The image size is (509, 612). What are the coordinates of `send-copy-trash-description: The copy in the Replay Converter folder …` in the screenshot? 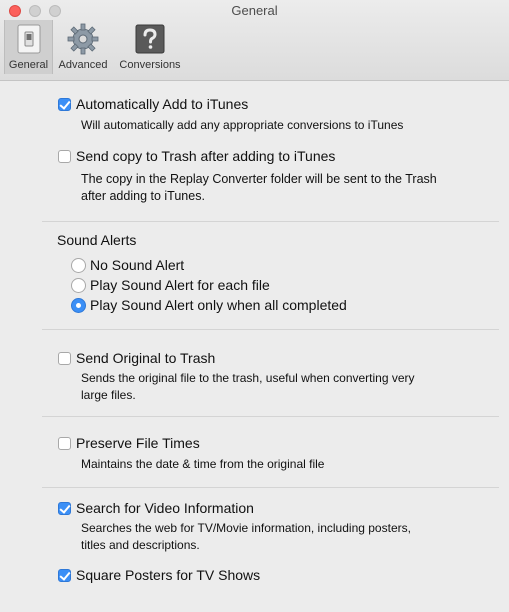 It's located at (281, 188).